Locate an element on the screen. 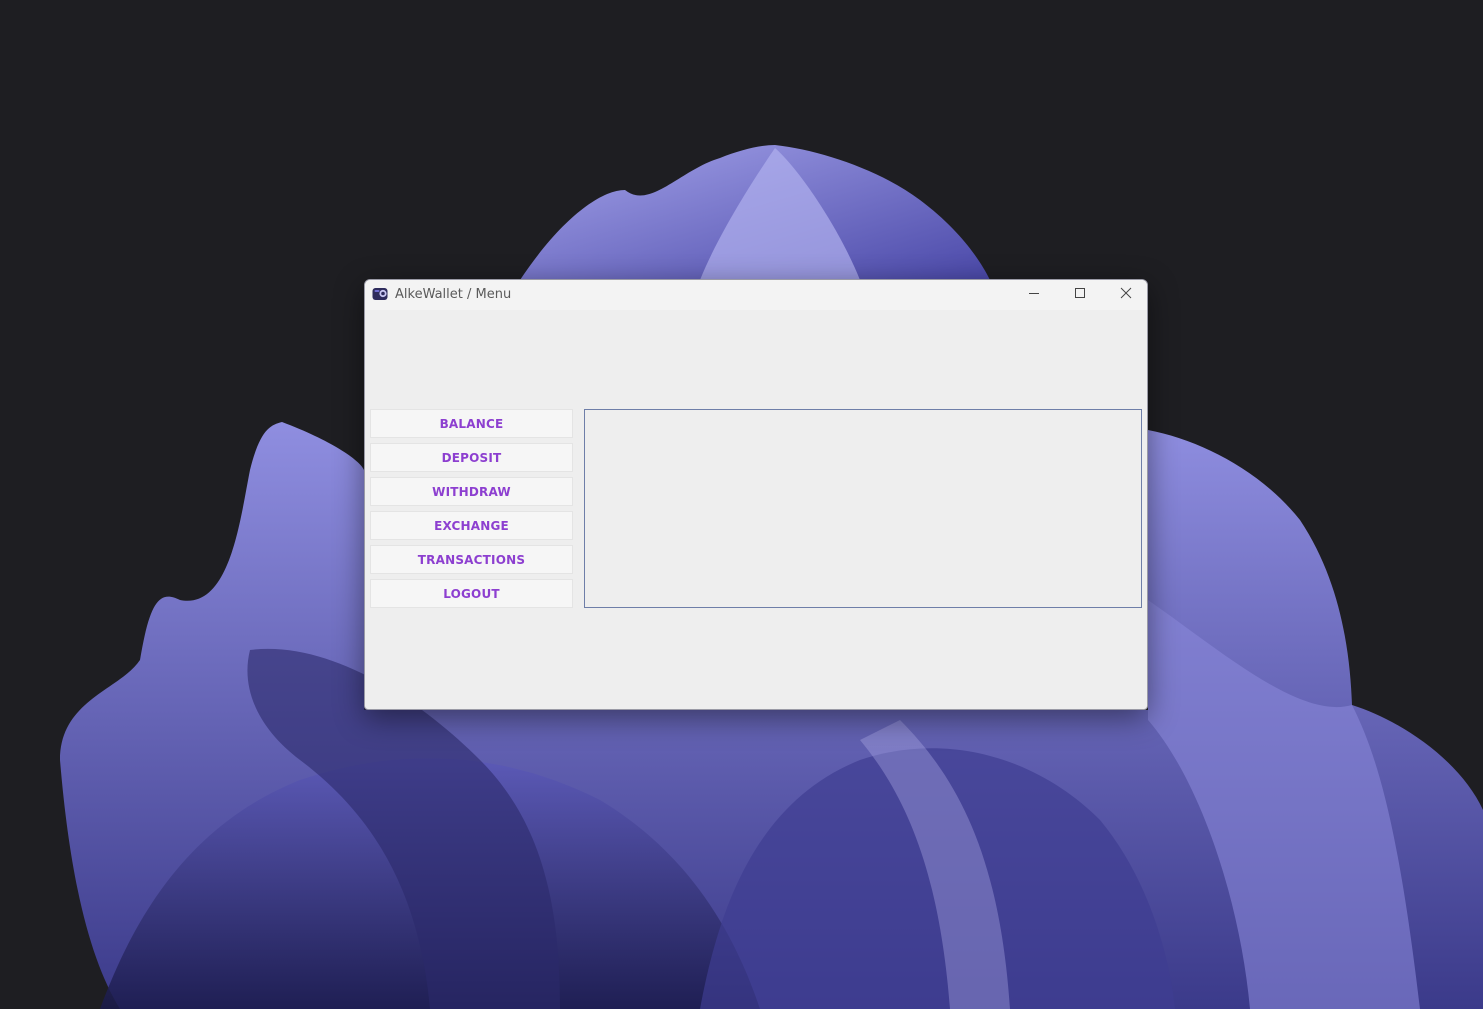 The image size is (1483, 1009). transactions-button: TRANSACTIONS is located at coordinates (471, 559).